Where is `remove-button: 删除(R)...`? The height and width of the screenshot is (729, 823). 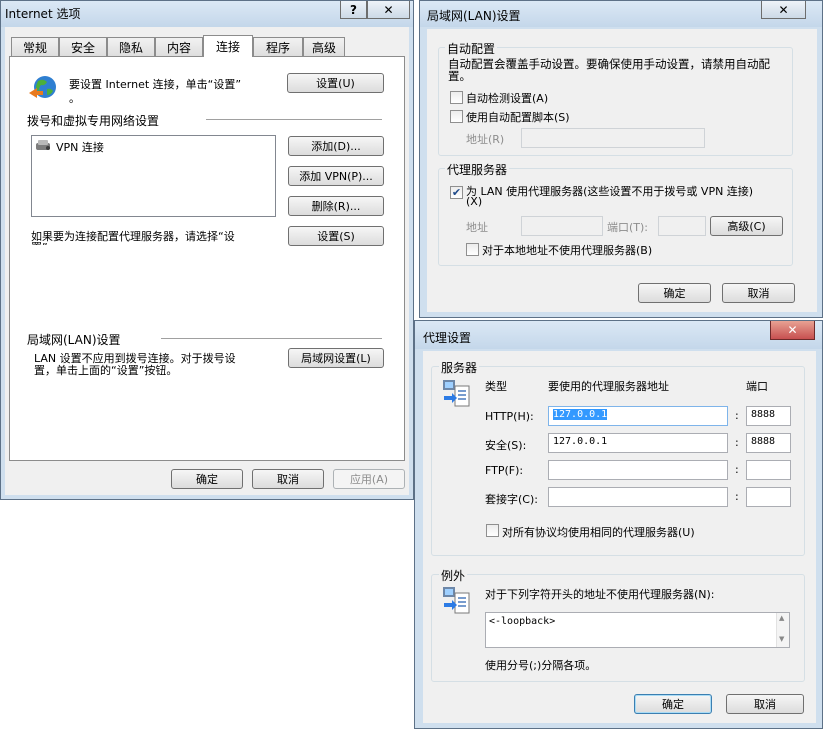
remove-button: 删除(R)... is located at coordinates (336, 206).